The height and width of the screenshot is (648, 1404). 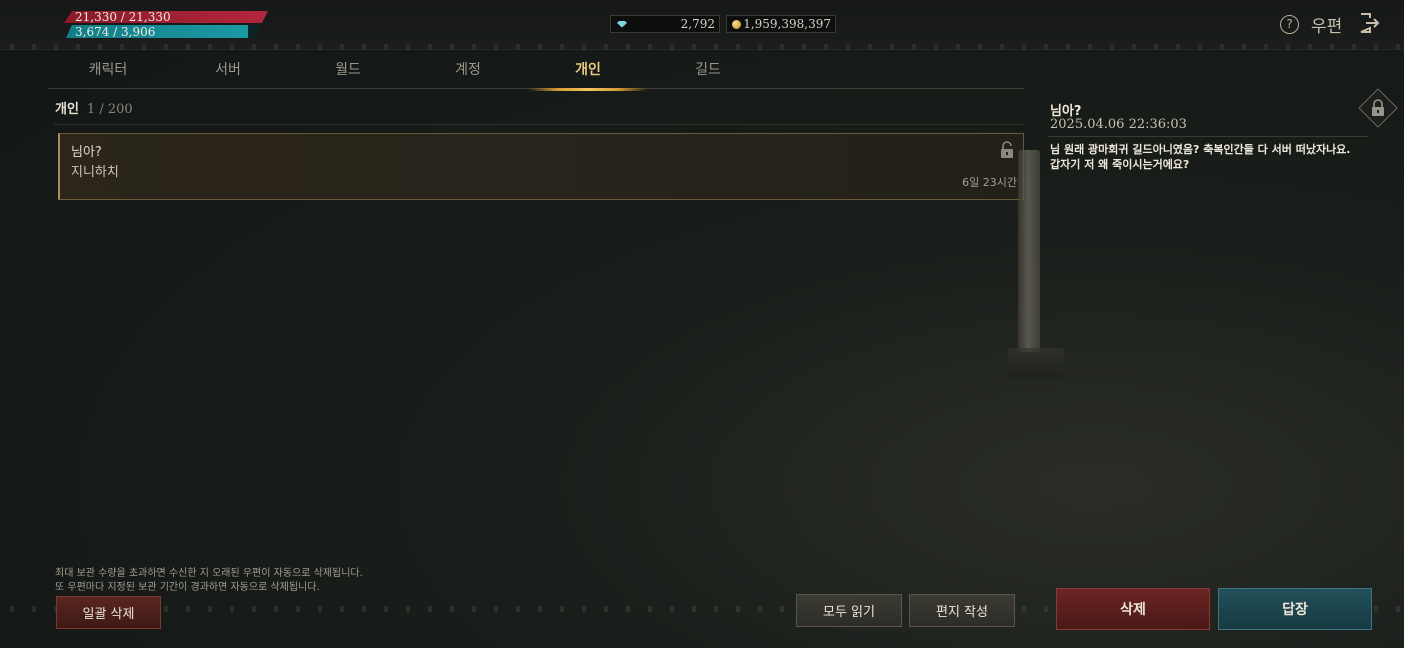 I want to click on gold-value: 1,959,398,397, so click(x=787, y=24).